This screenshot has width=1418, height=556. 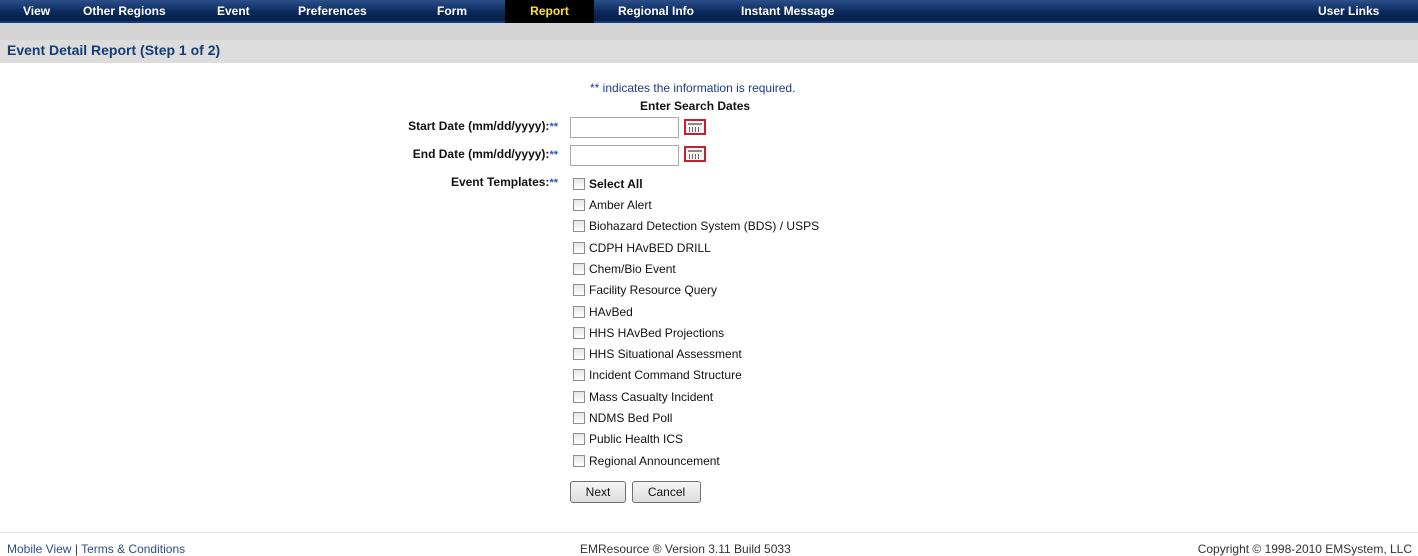 I want to click on search-dates-heading: Enter Search Dates, so click(x=695, y=106).